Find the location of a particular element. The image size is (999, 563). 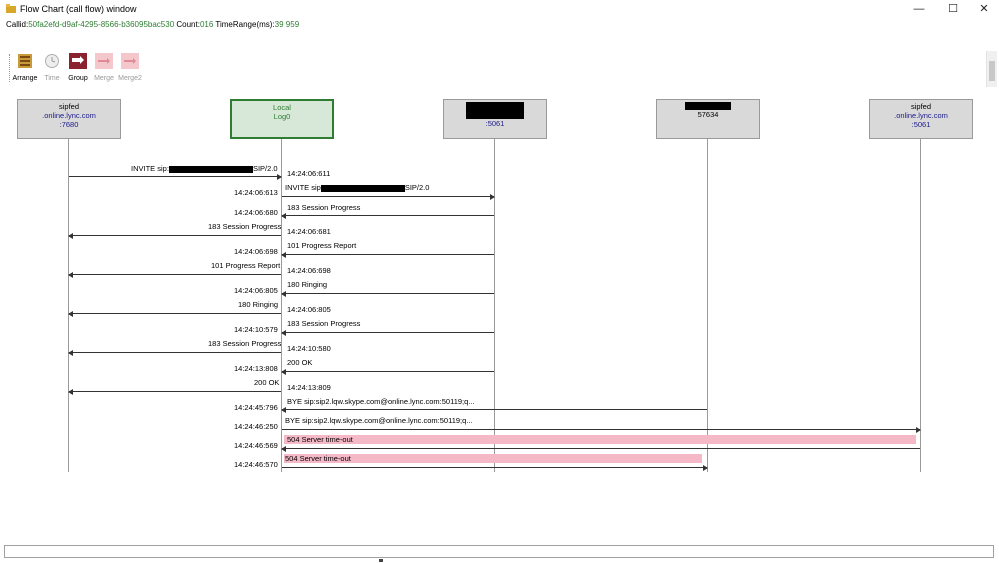

participant-port: 57634 is located at coordinates (708, 114).